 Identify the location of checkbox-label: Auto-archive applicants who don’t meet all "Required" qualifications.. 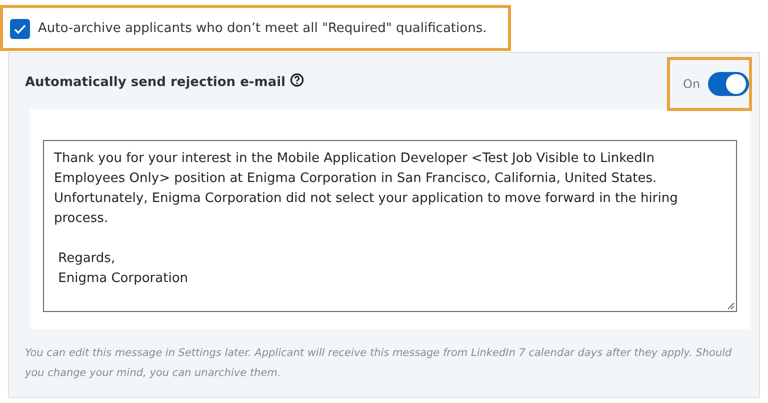
(262, 29).